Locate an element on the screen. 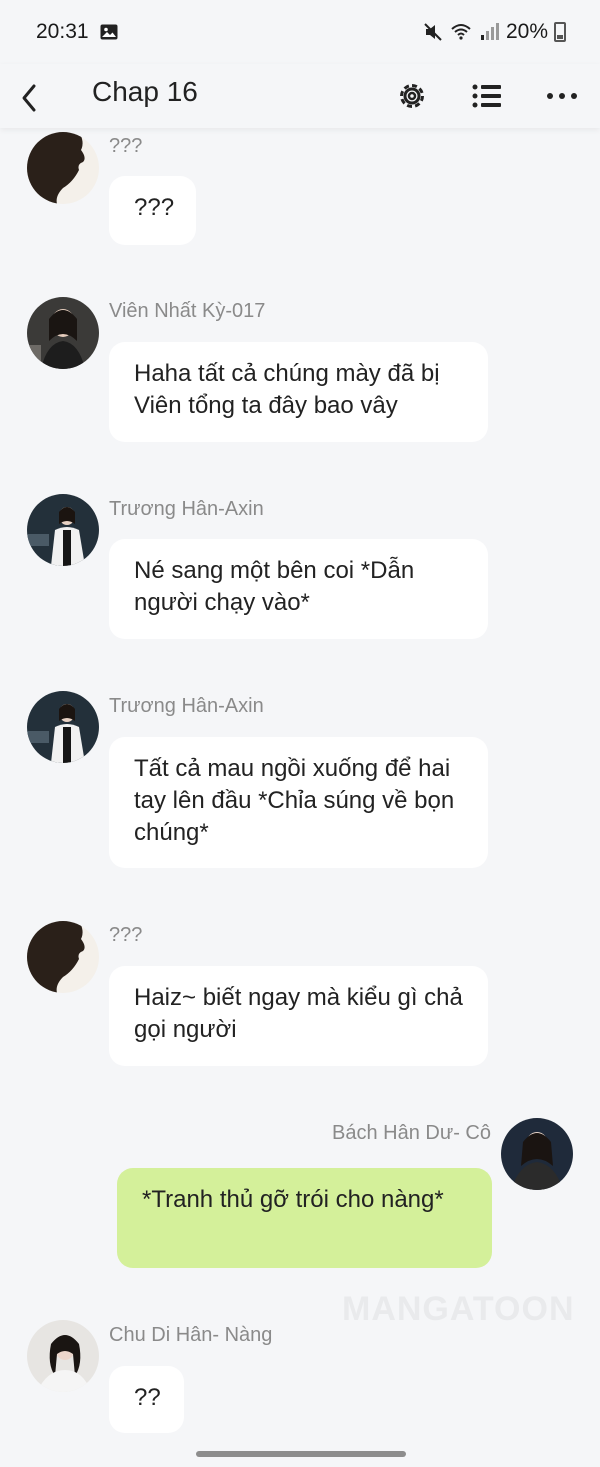 The width and height of the screenshot is (600, 1467). gallery-notification-icon is located at coordinates (109, 32).